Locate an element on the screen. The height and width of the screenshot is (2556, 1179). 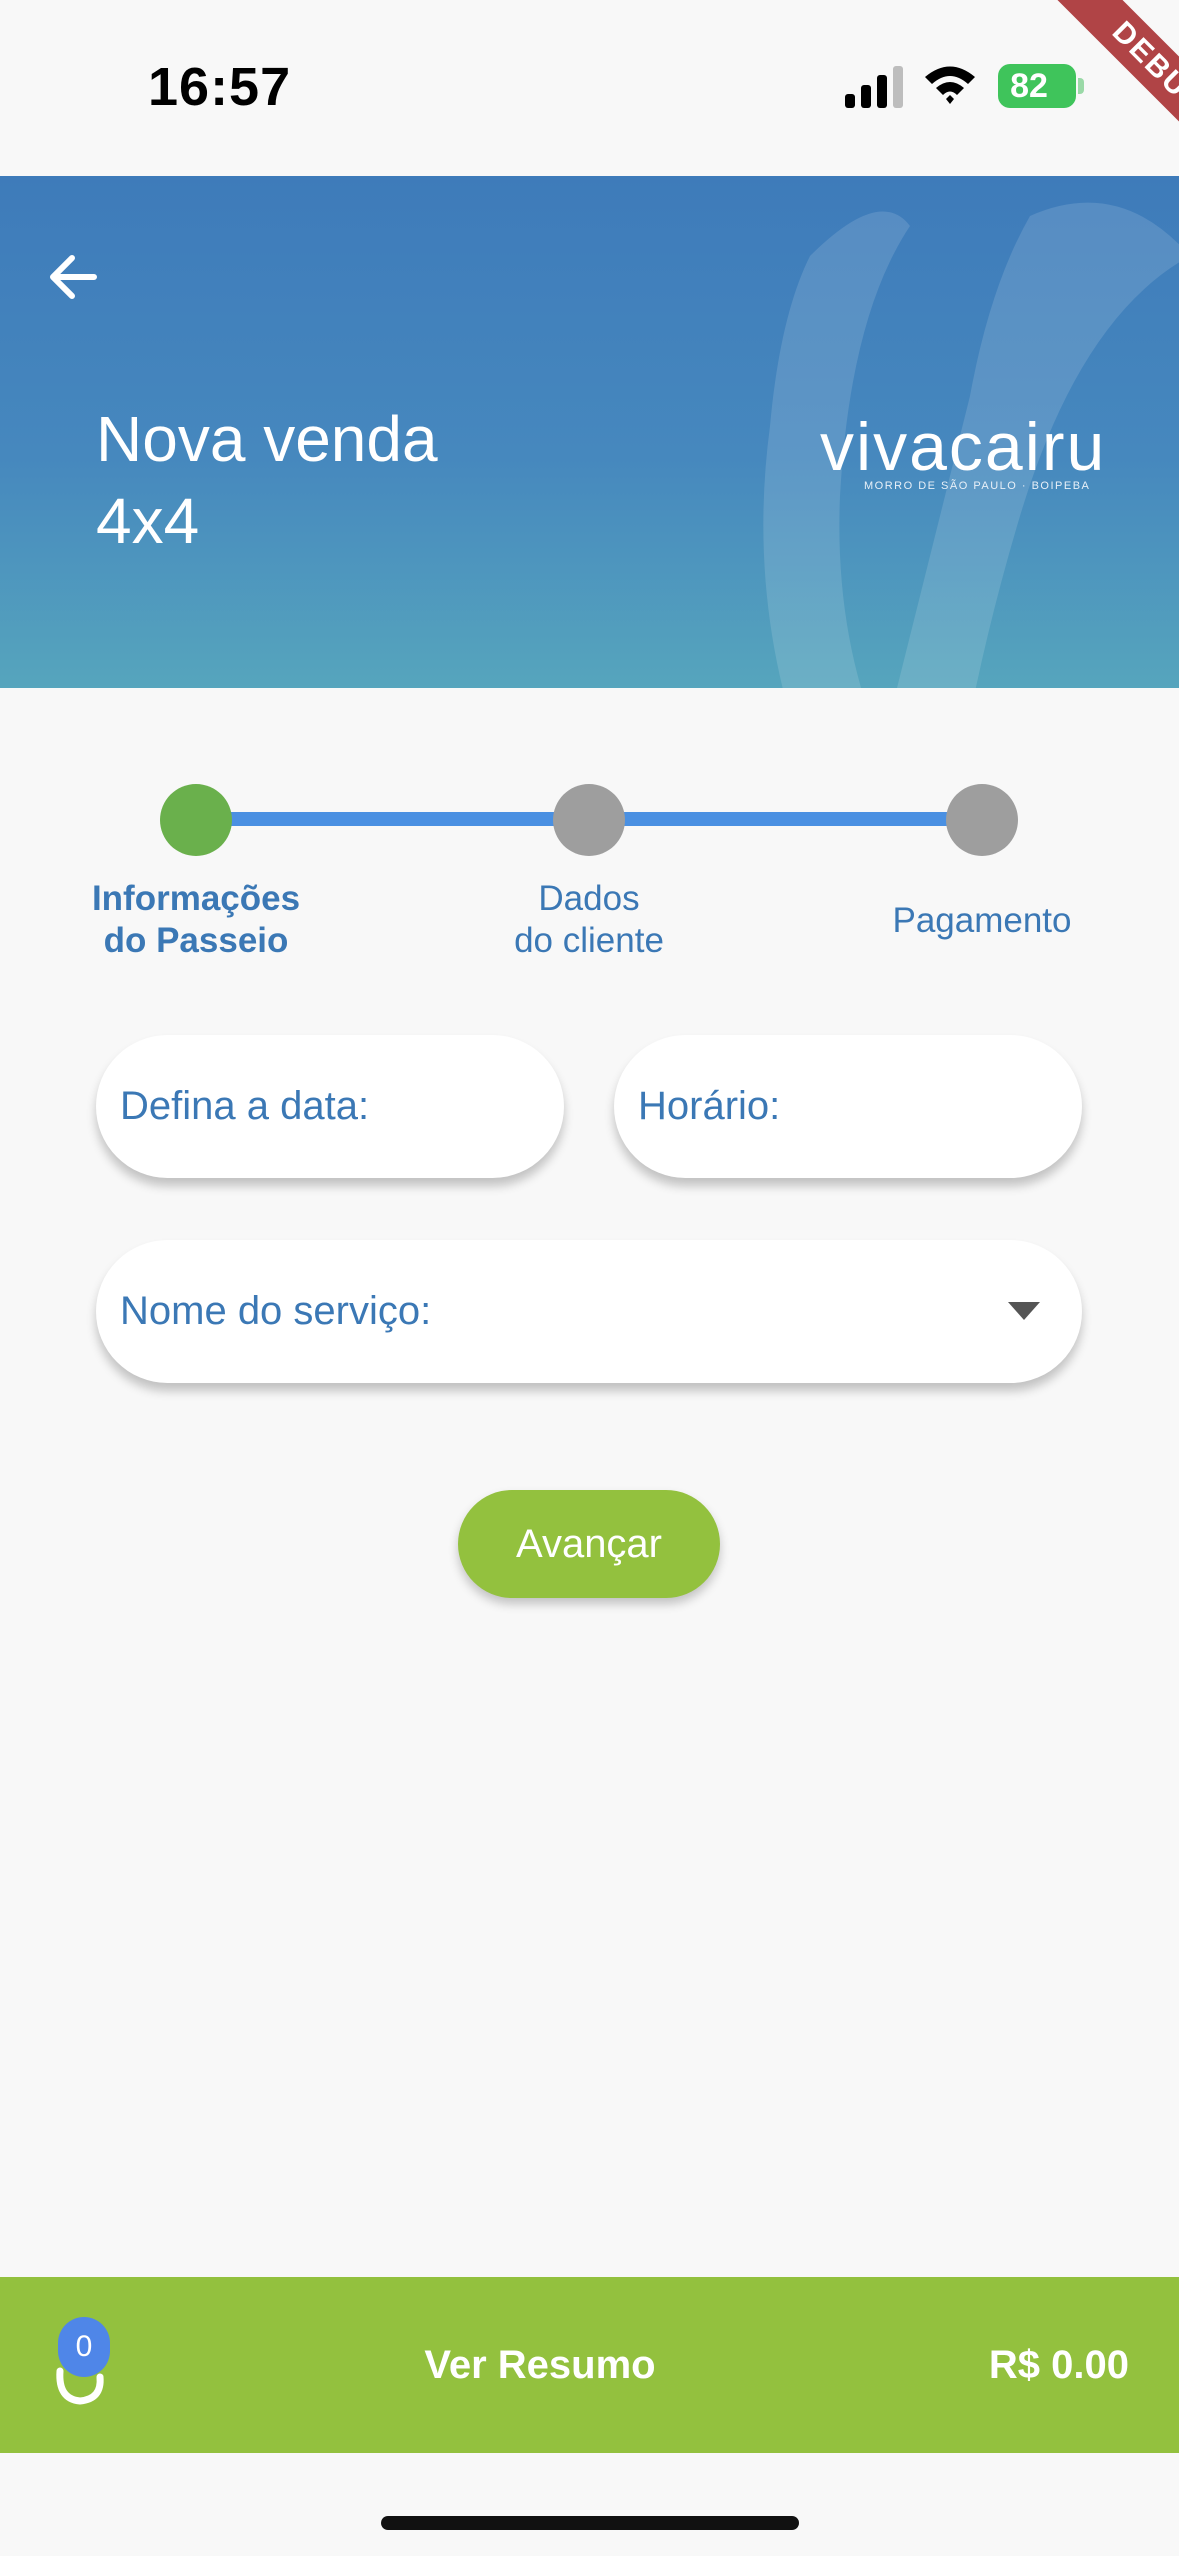
step-label-line: Dados is located at coordinates (589, 898).